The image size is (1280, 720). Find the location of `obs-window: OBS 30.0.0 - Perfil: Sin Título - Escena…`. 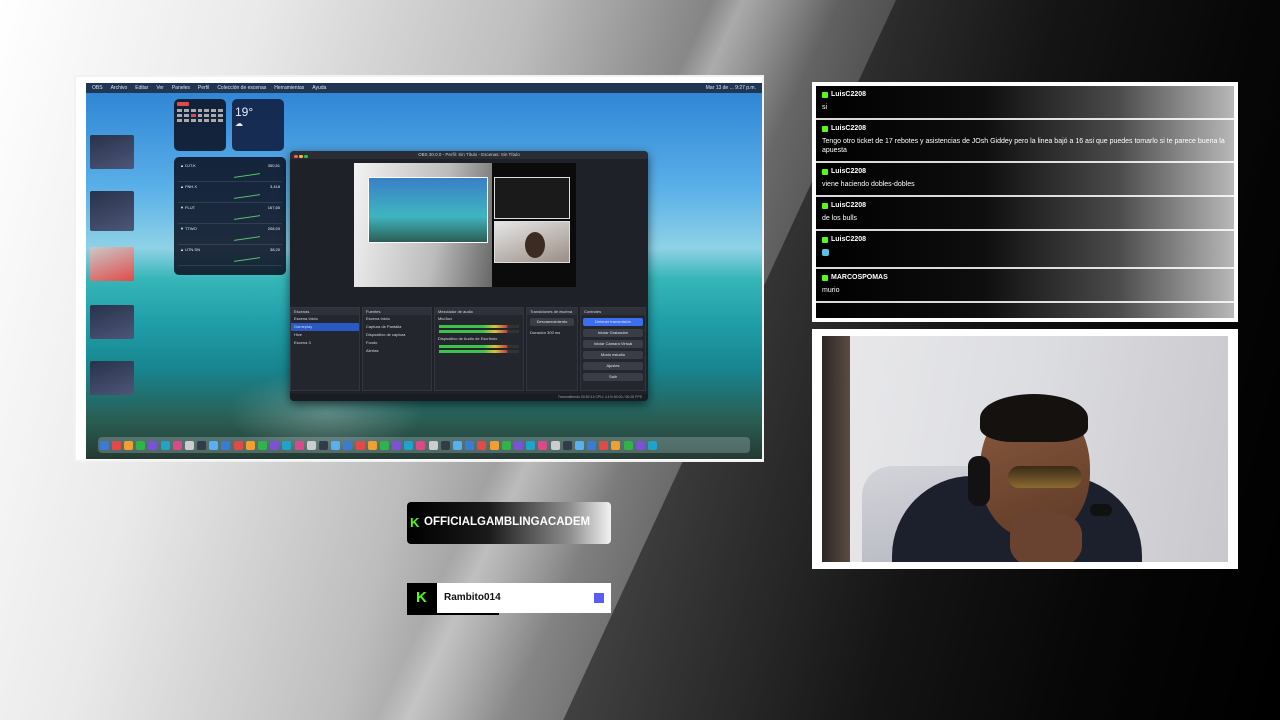

obs-window: OBS 30.0.0 - Perfil: Sin Título - Escena… is located at coordinates (469, 276).